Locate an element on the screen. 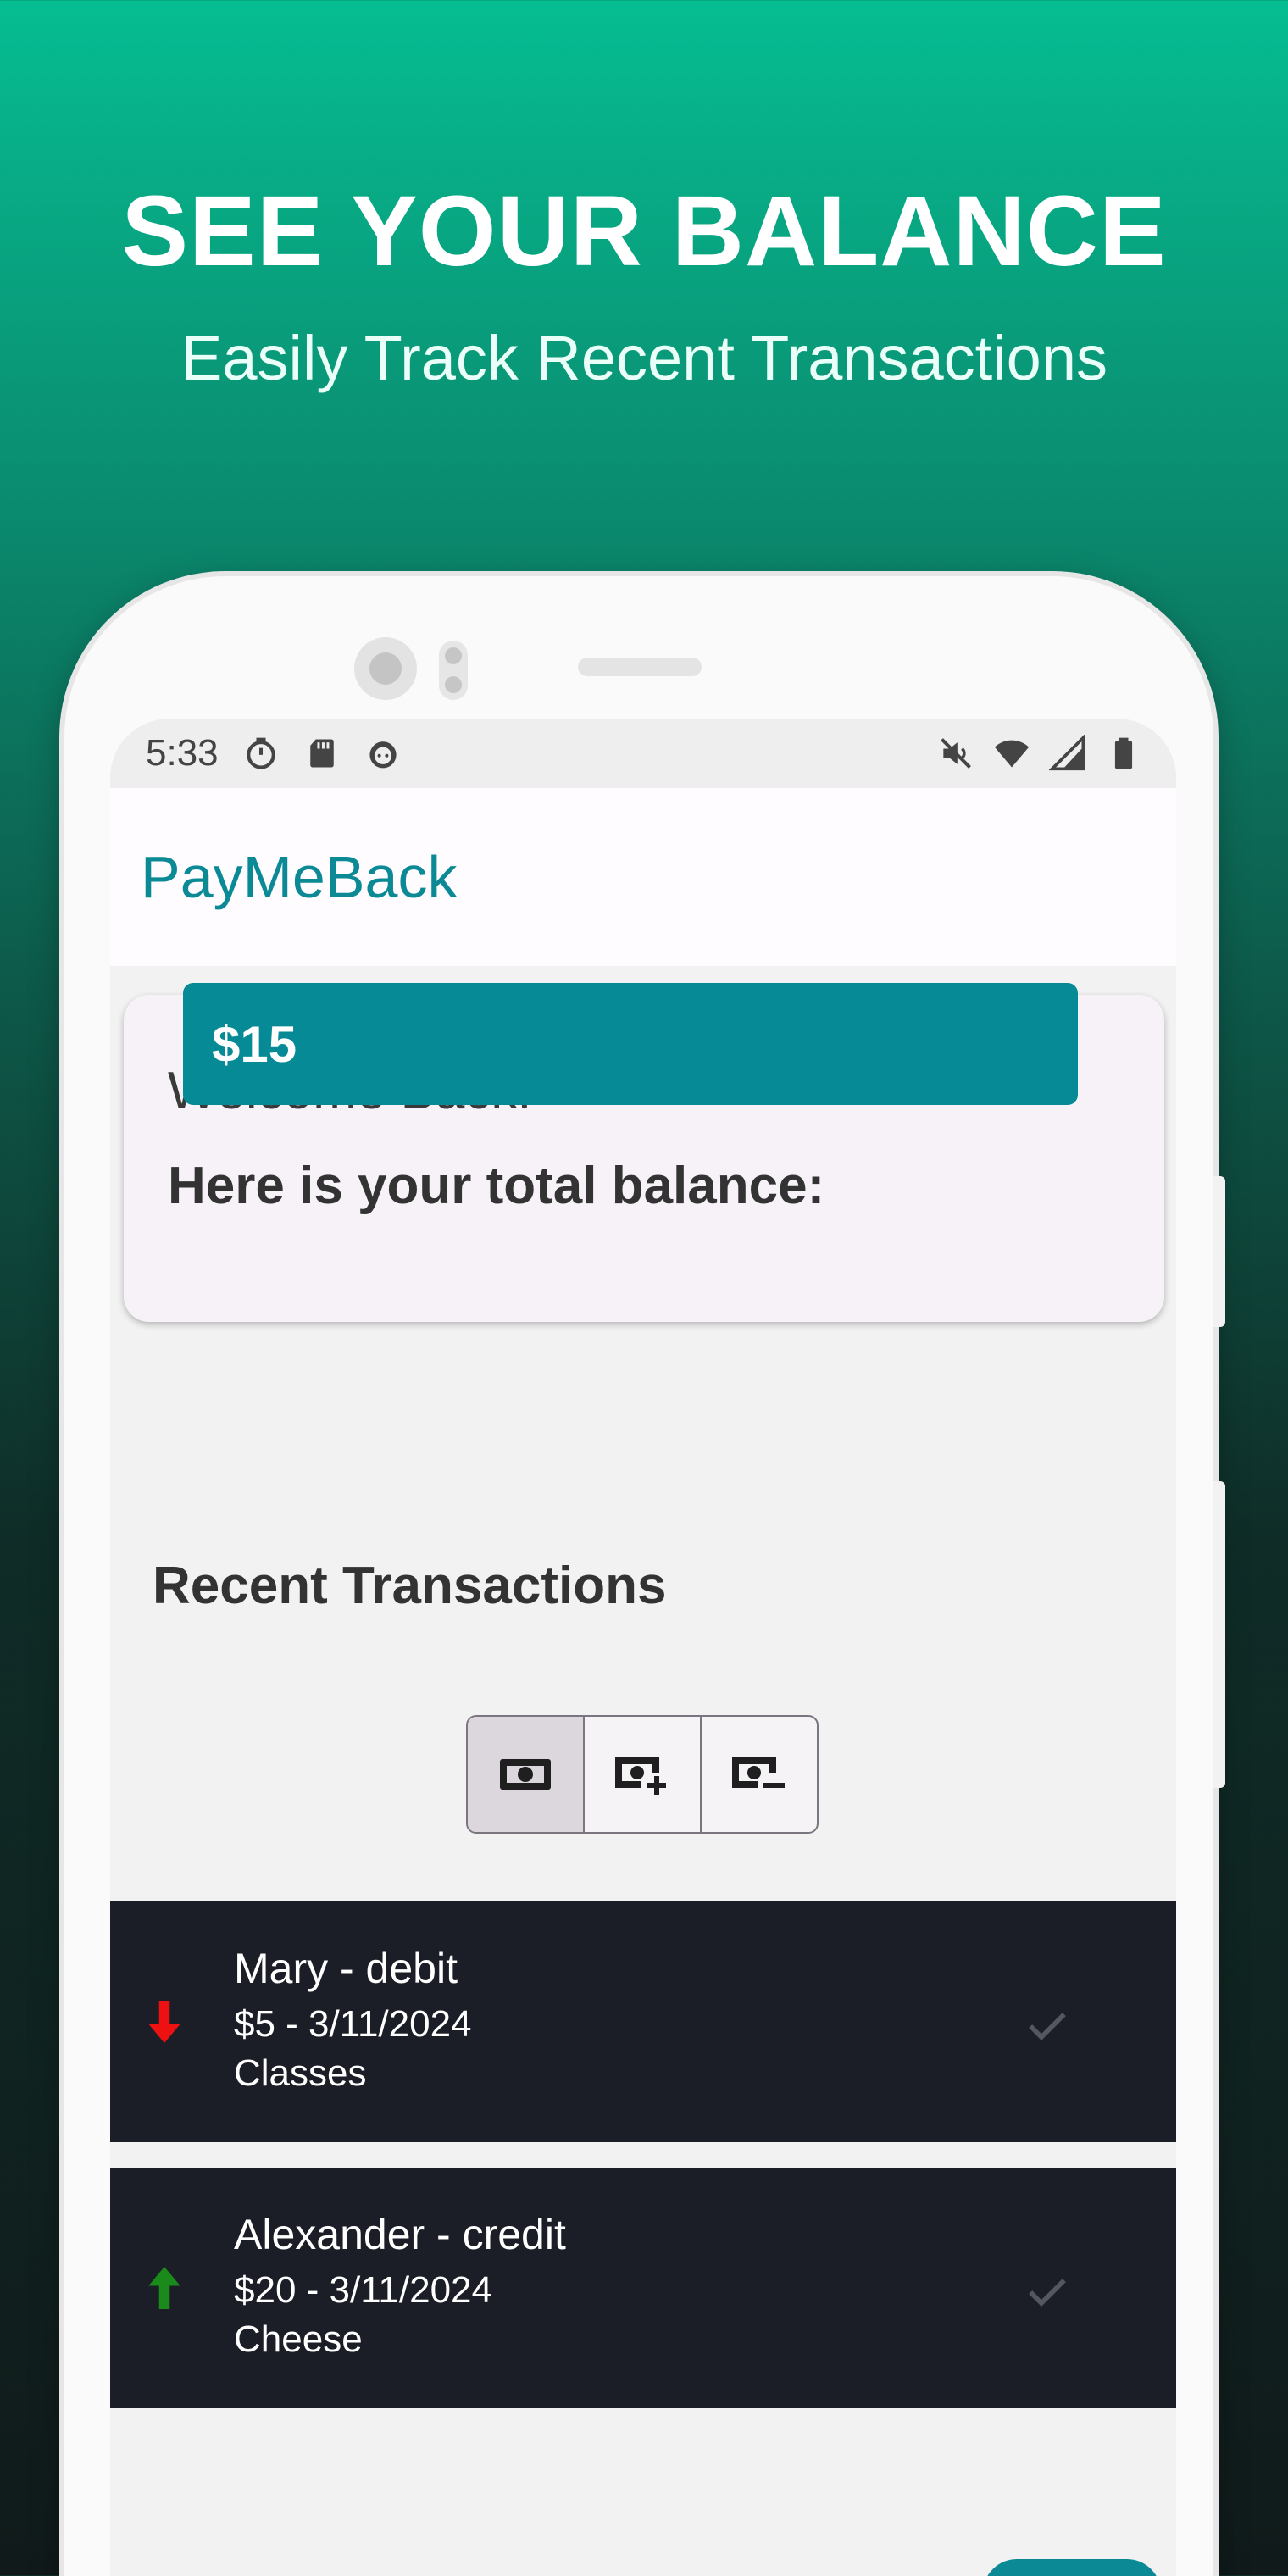  phone-volume-button is located at coordinates (1219, 1251).